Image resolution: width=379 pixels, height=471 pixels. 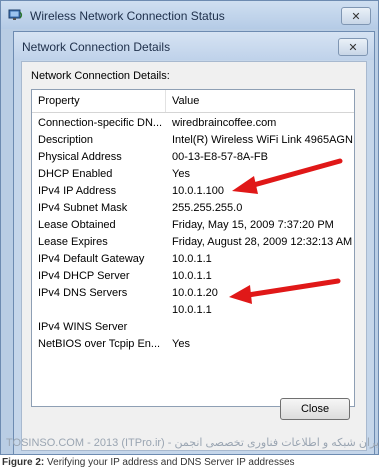 What do you see at coordinates (83, 293) in the screenshot?
I see `row-property: IPv4 DNS Servers` at bounding box center [83, 293].